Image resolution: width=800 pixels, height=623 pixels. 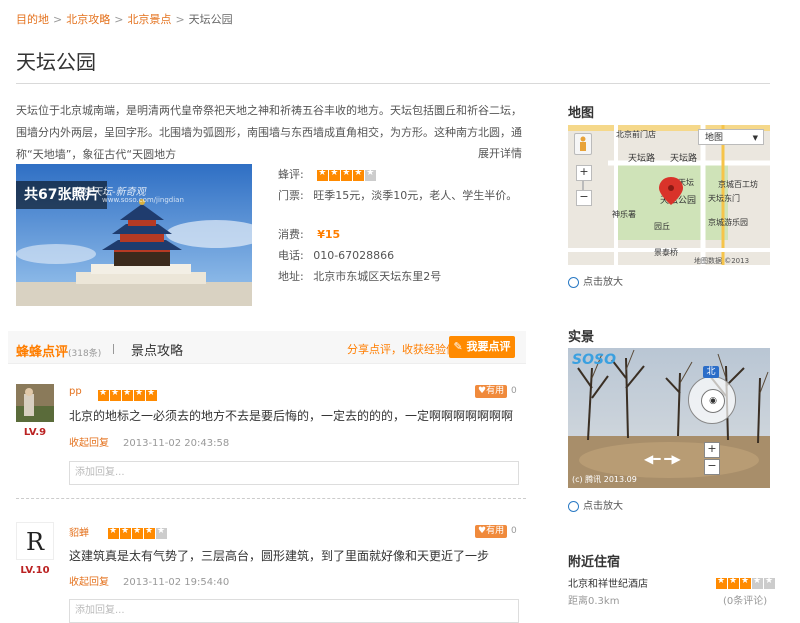 I want to click on soso-logo: SOSO, so click(x=594, y=360).